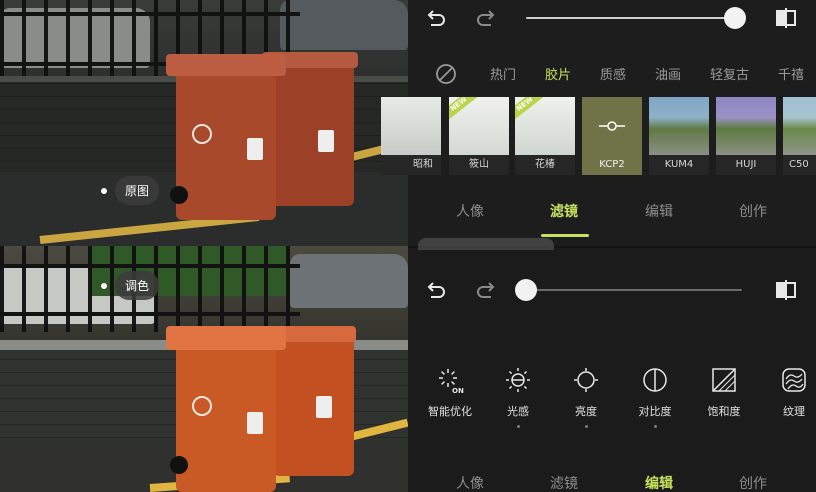 Image resolution: width=816 pixels, height=492 pixels. I want to click on adjust-value-knob, so click(526, 290).